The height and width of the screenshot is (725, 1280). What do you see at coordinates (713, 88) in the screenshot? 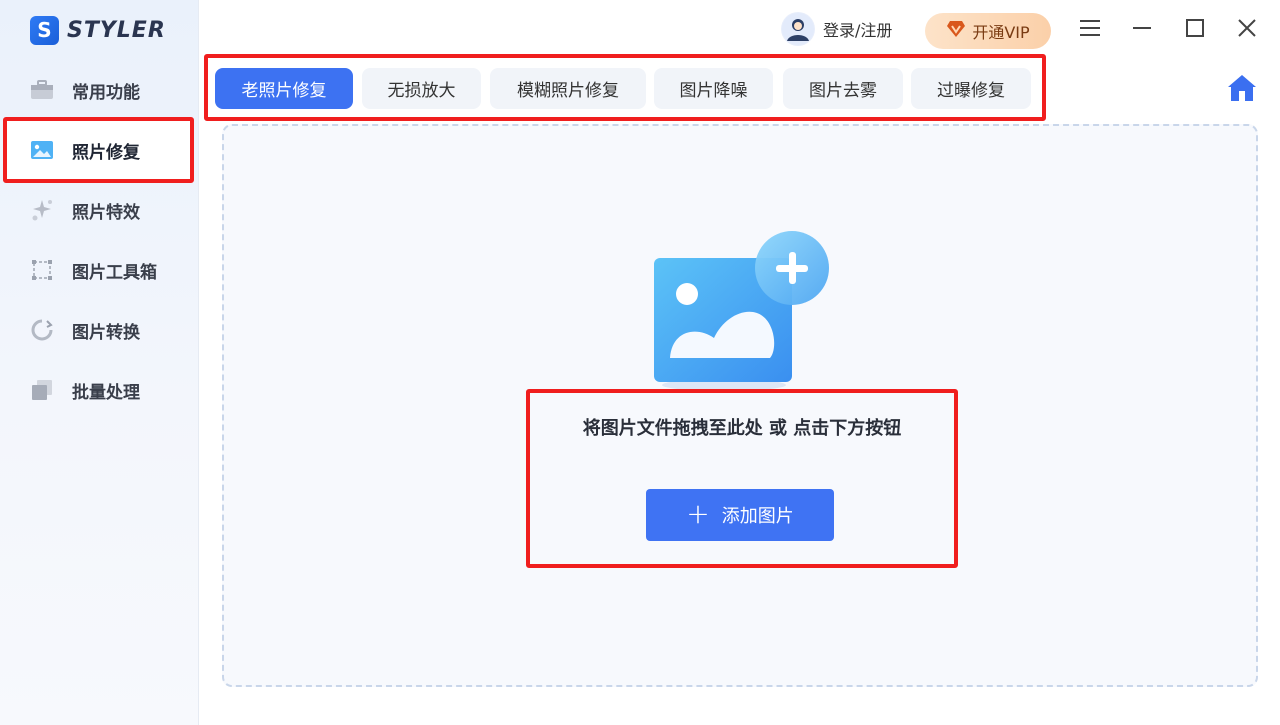
I see `tab-denoise: 图片降噪` at bounding box center [713, 88].